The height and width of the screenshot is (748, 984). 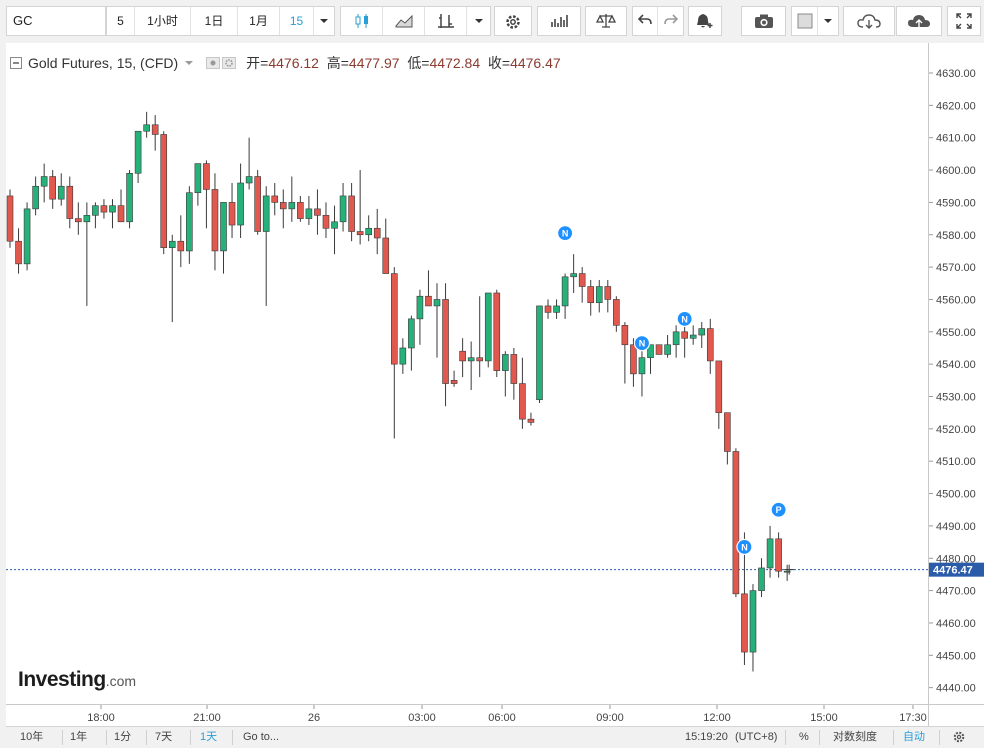 What do you see at coordinates (756, 737) in the screenshot?
I see `timezone-button: (UTC+8)` at bounding box center [756, 737].